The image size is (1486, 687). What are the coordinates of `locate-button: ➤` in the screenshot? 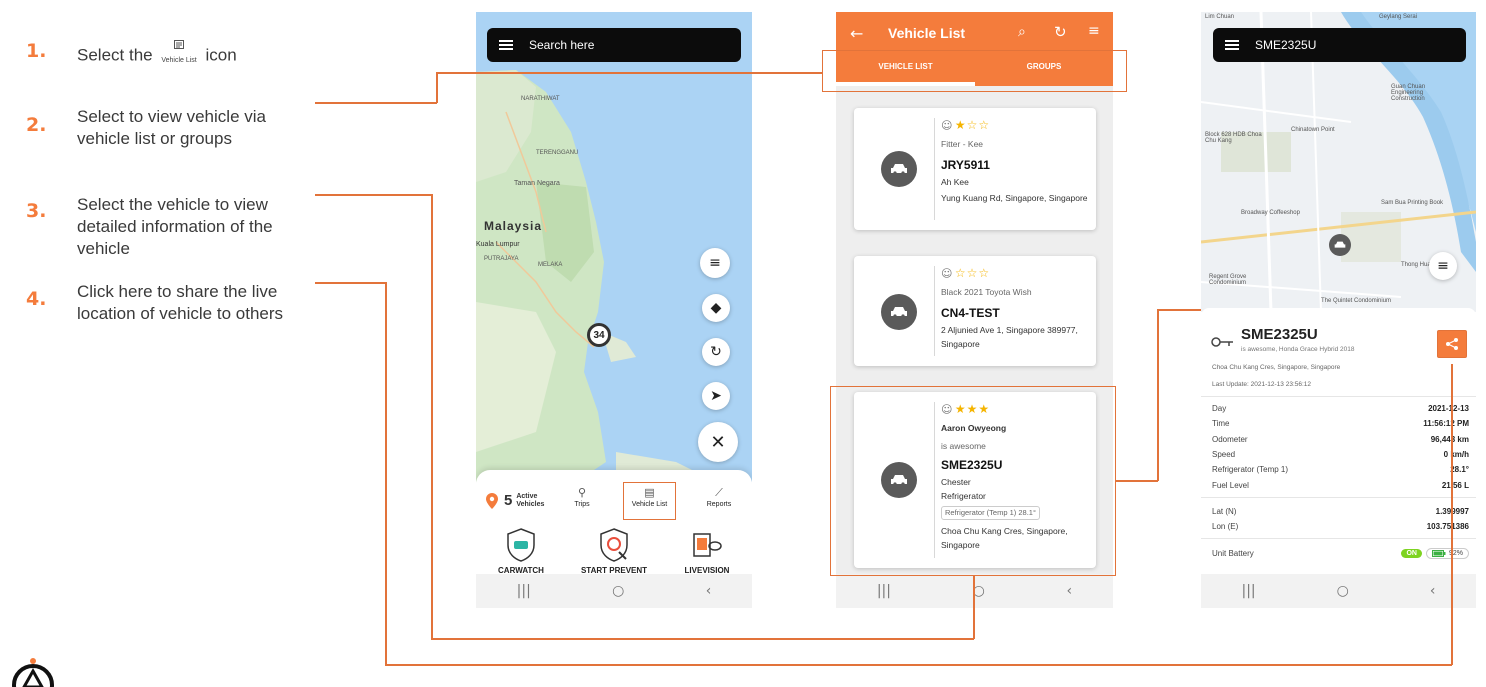 It's located at (716, 396).